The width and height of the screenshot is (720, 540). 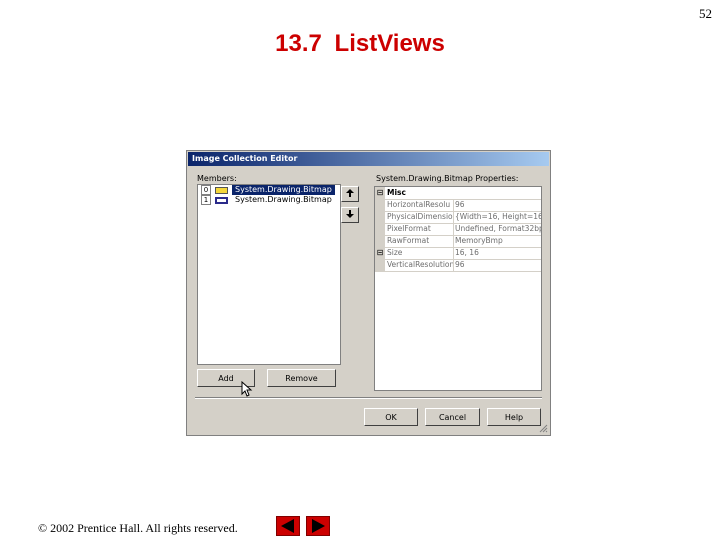 I want to click on resize-grip-icon, so click(x=543, y=428).